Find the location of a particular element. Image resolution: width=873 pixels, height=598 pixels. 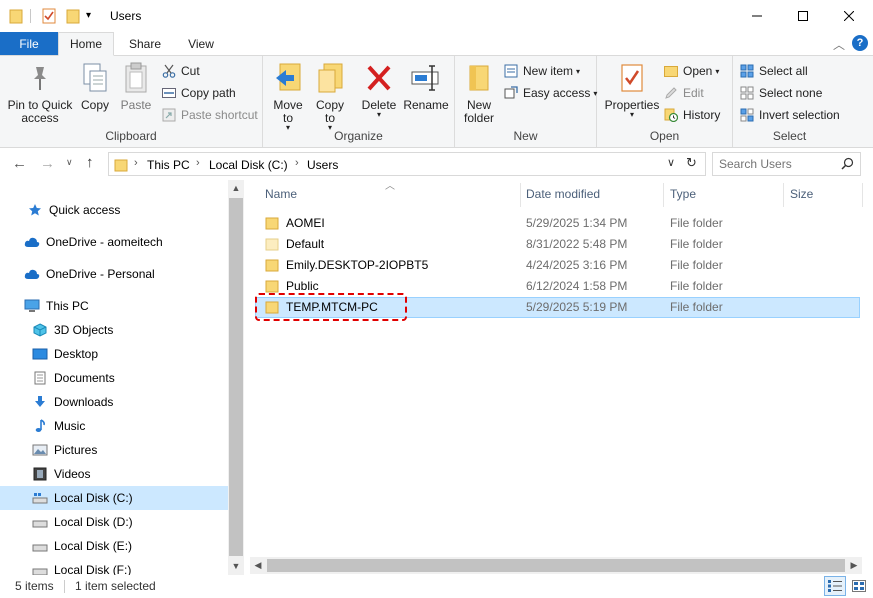

nav-item-local-disk-f: Local Disk (F:) is located at coordinates (114, 566).